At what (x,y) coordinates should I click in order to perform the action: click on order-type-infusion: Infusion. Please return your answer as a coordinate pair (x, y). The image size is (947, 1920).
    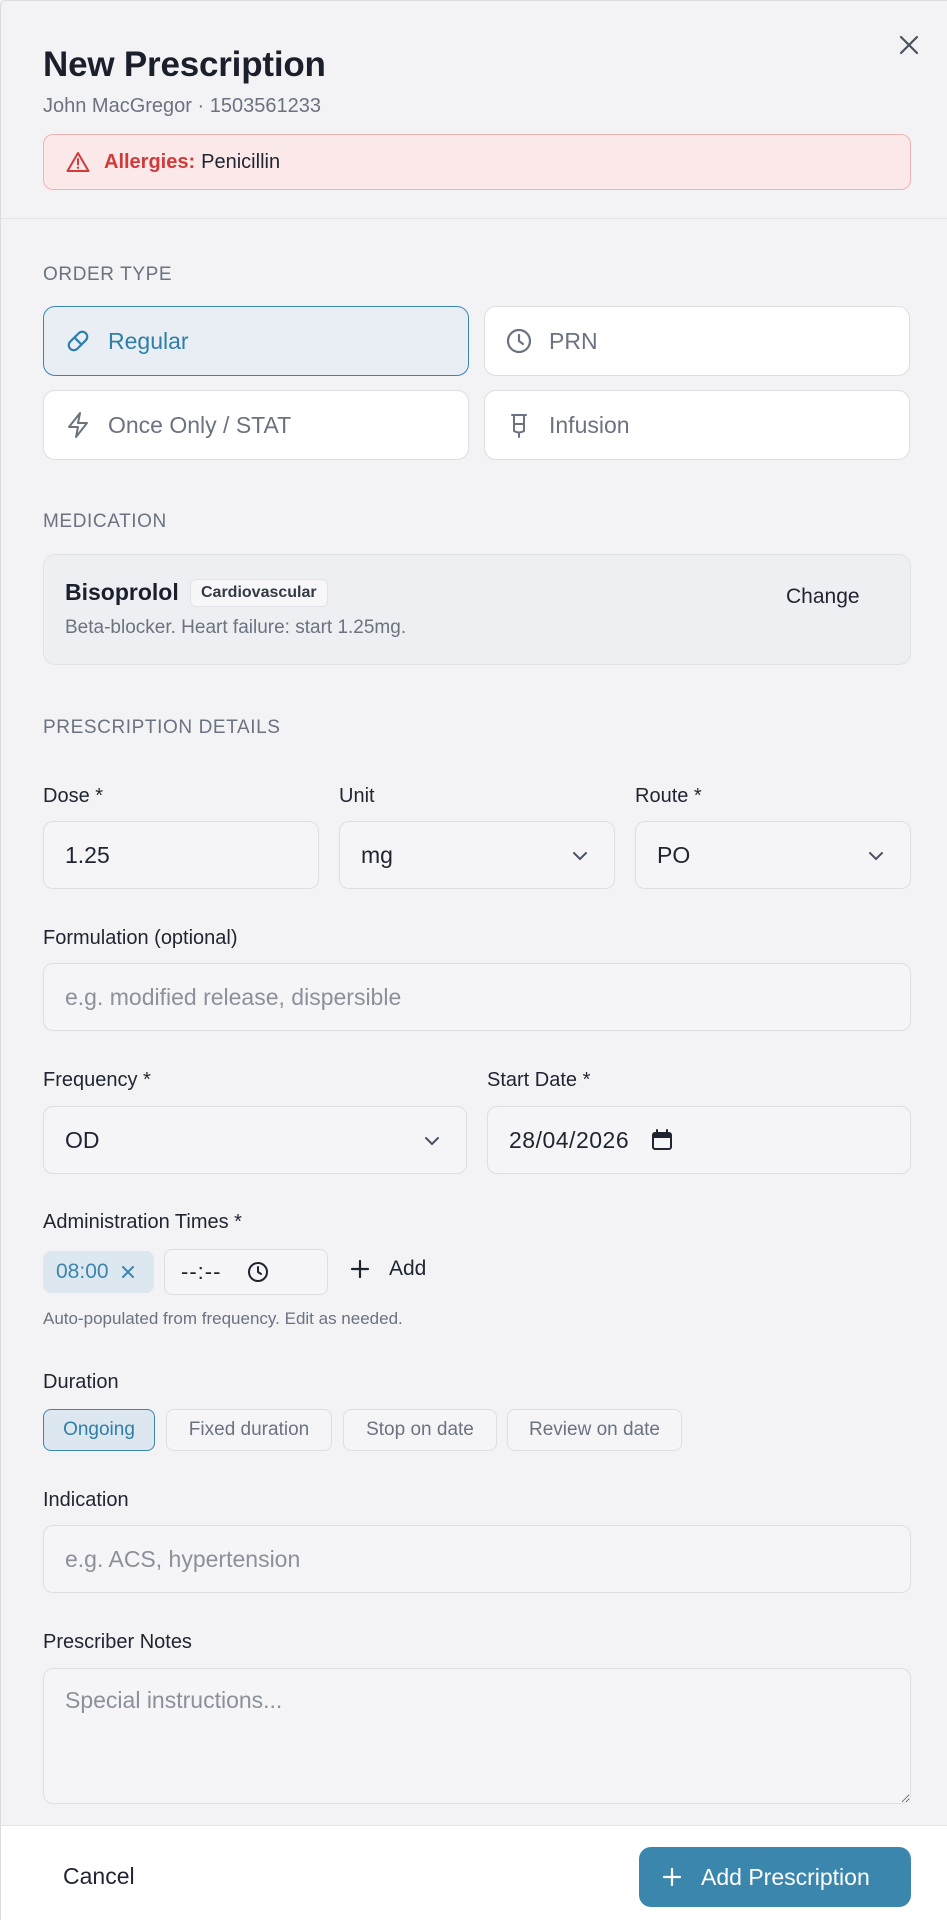
    Looking at the image, I should click on (697, 425).